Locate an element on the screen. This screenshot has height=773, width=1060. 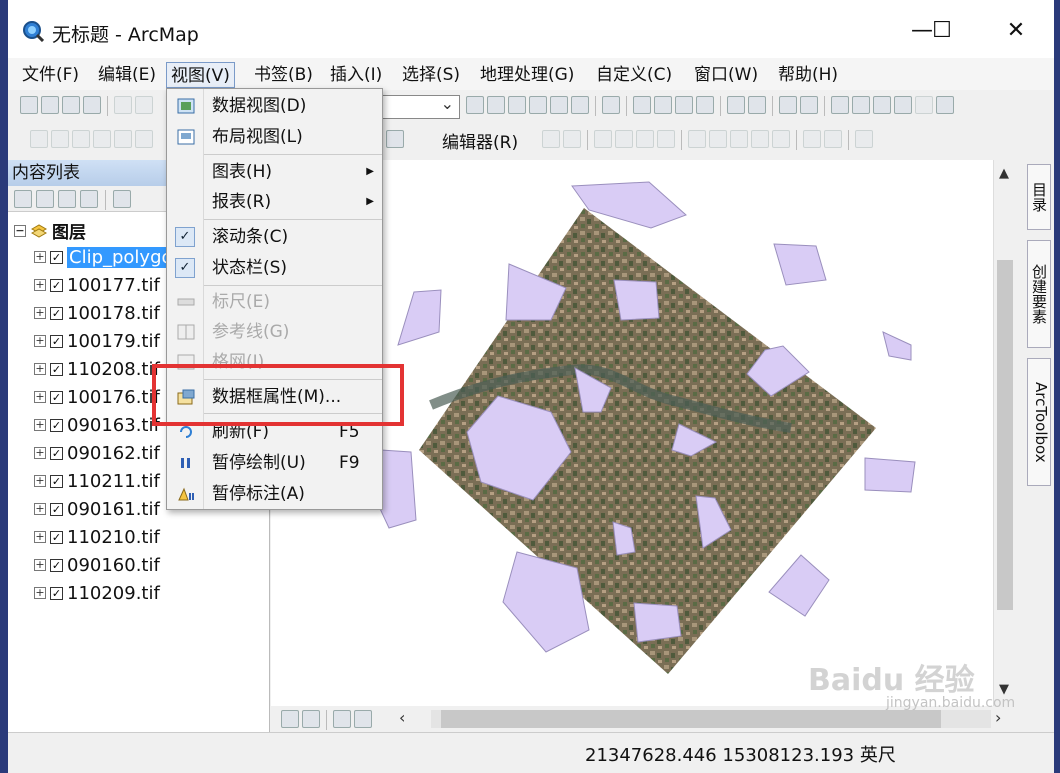
layer-row: + ✓ 110210.tif is located at coordinates (97, 537).